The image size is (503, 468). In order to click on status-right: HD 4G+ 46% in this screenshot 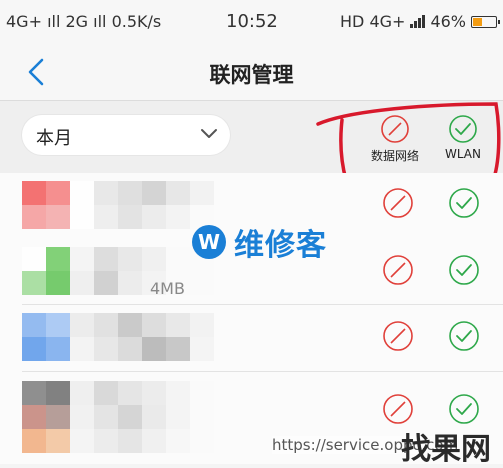, I will do `click(420, 21)`.